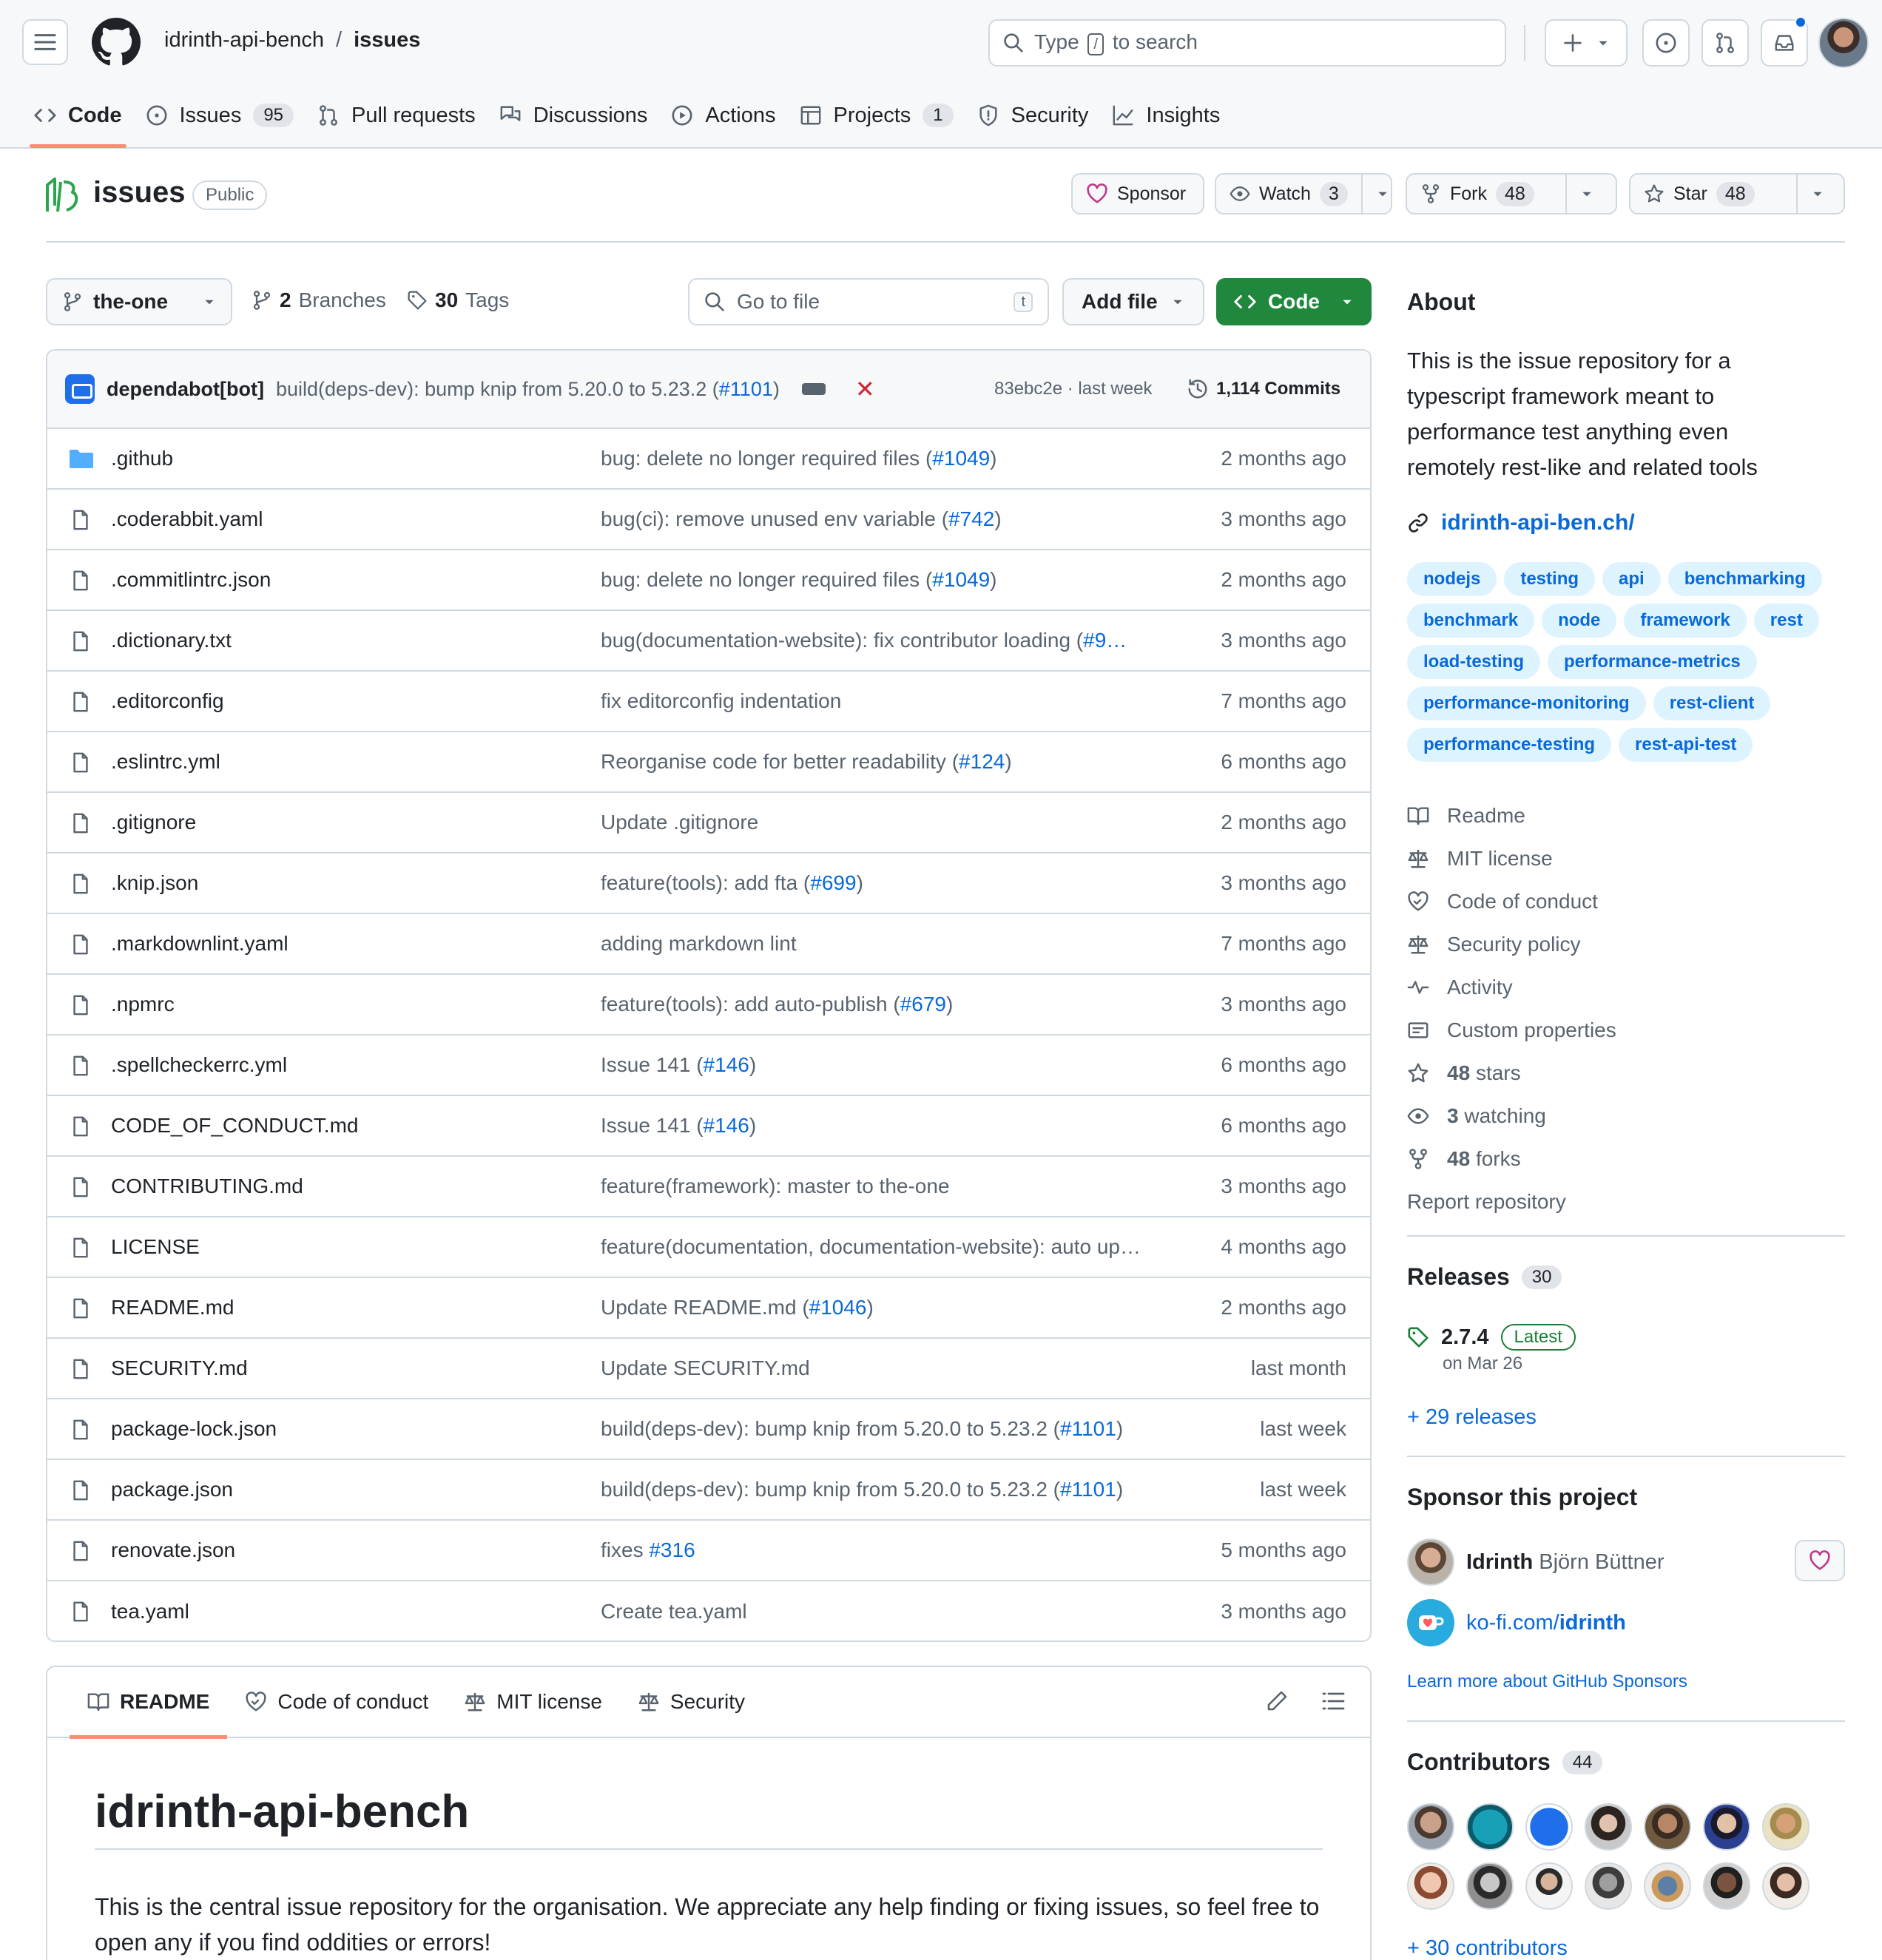 The height and width of the screenshot is (1960, 1882). Describe the element at coordinates (961, 458) in the screenshot. I see `commit-pr-link: #1049` at that location.